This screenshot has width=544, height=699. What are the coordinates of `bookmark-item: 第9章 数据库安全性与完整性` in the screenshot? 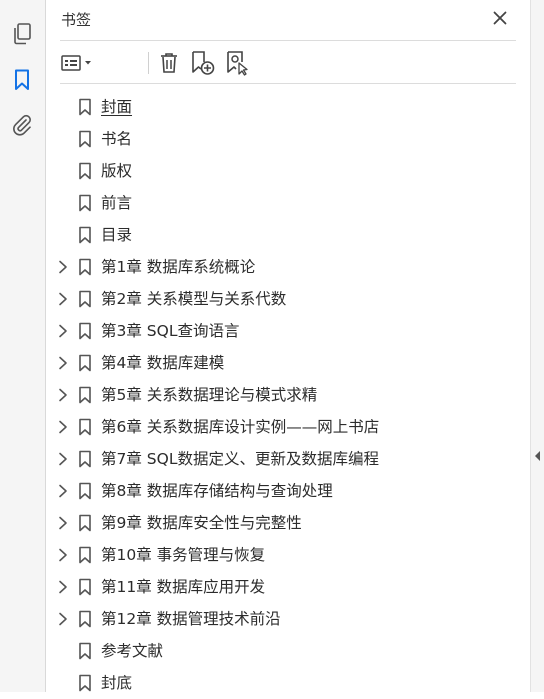 It's located at (288, 523).